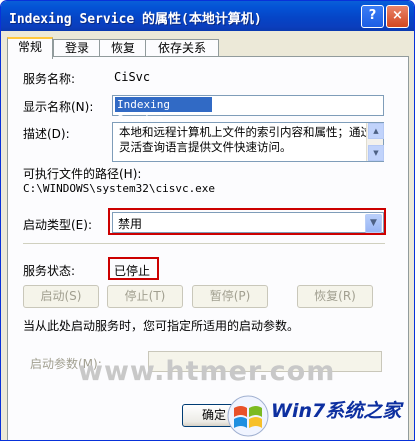 The height and width of the screenshot is (444, 415). Describe the element at coordinates (182, 48) in the screenshot. I see `tab-dependencies: 依存关系` at that location.